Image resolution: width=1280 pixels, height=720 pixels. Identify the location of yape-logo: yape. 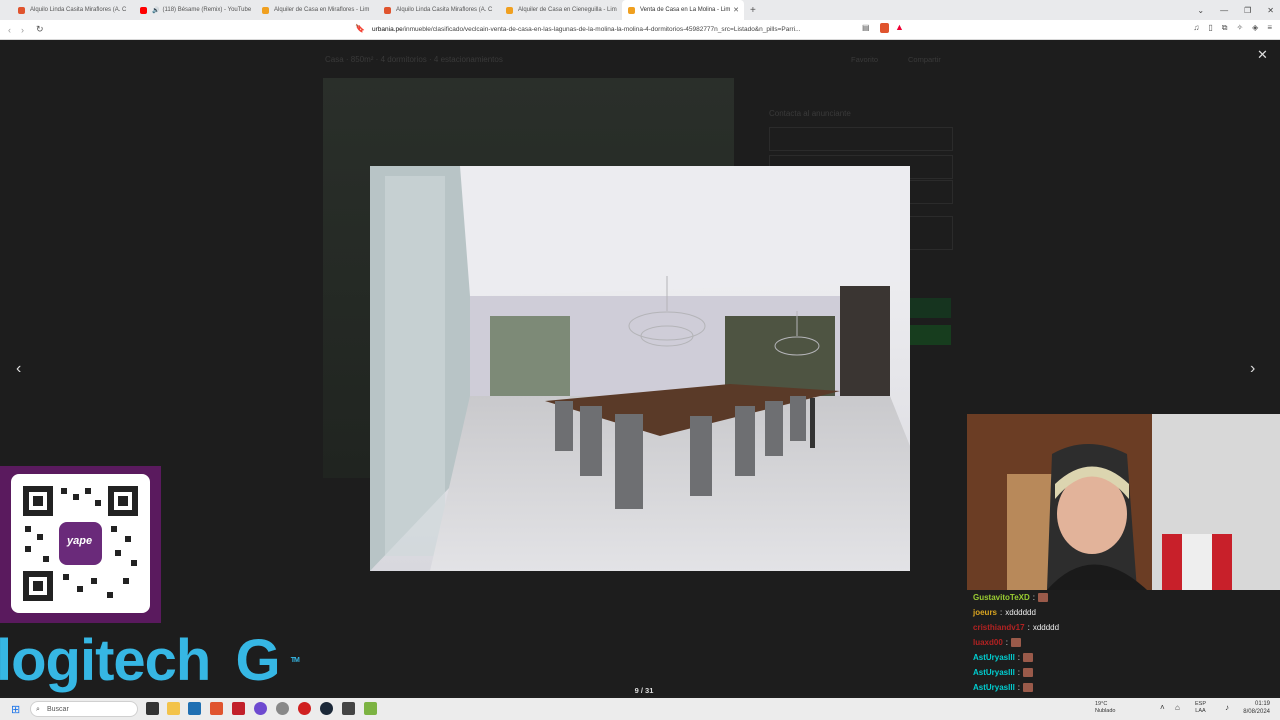
(80, 541).